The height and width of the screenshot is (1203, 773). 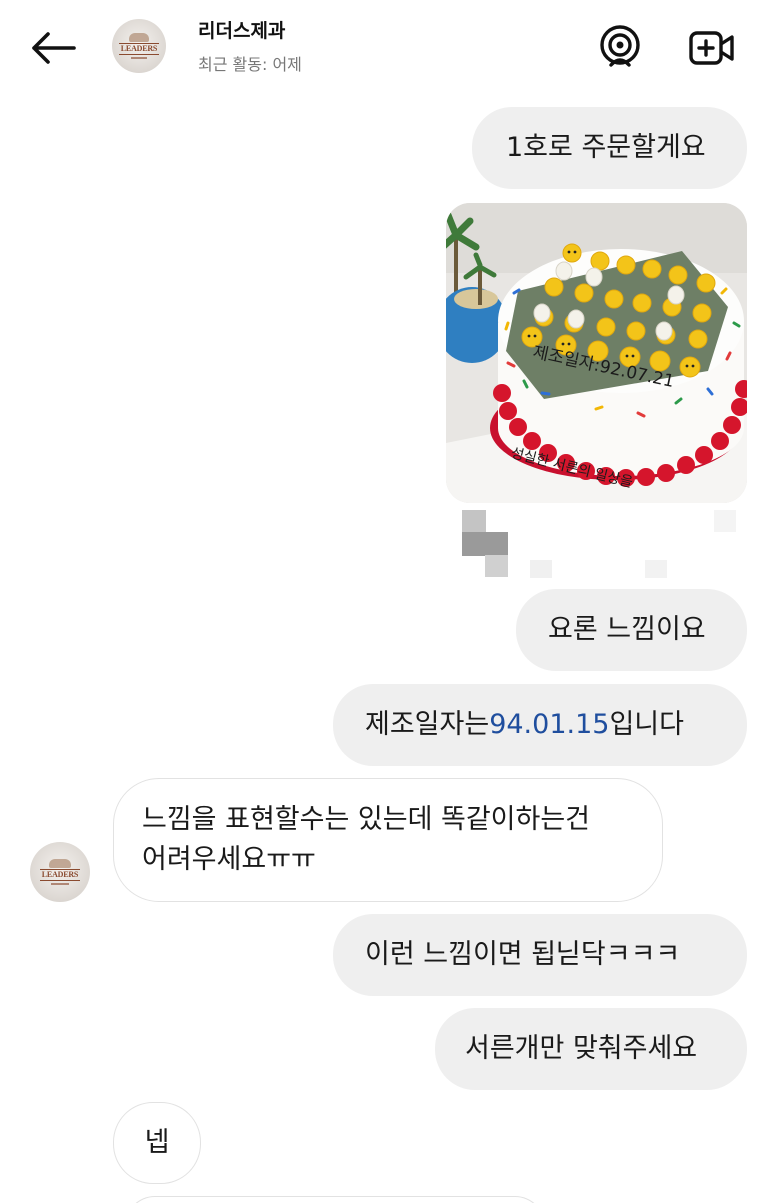 I want to click on back-arrow-icon, so click(x=54, y=48).